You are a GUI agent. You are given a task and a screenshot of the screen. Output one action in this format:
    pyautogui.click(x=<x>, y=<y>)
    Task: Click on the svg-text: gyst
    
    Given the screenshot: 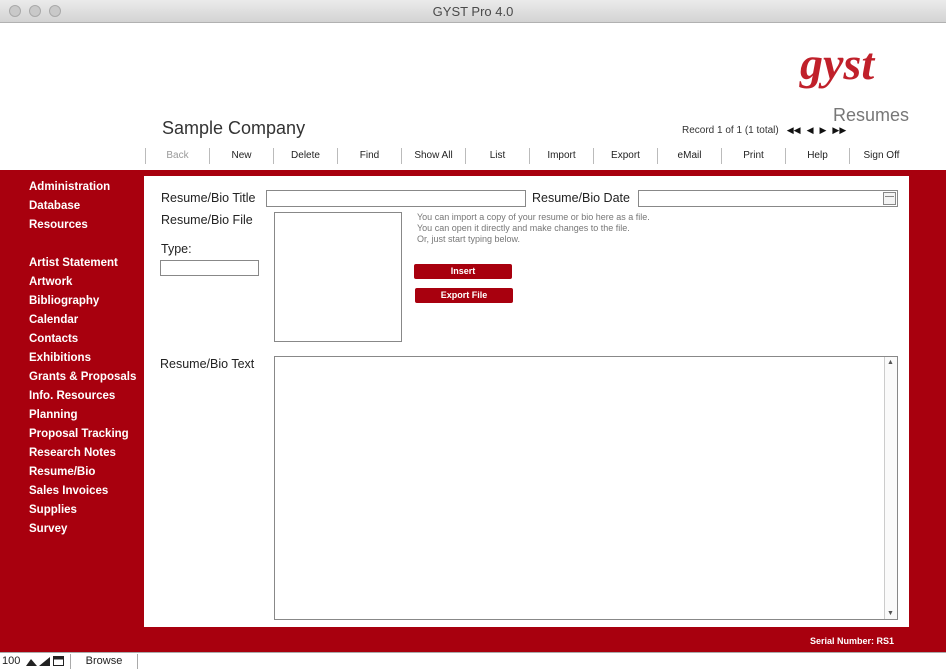 What is the action you would take?
    pyautogui.click(x=837, y=64)
    